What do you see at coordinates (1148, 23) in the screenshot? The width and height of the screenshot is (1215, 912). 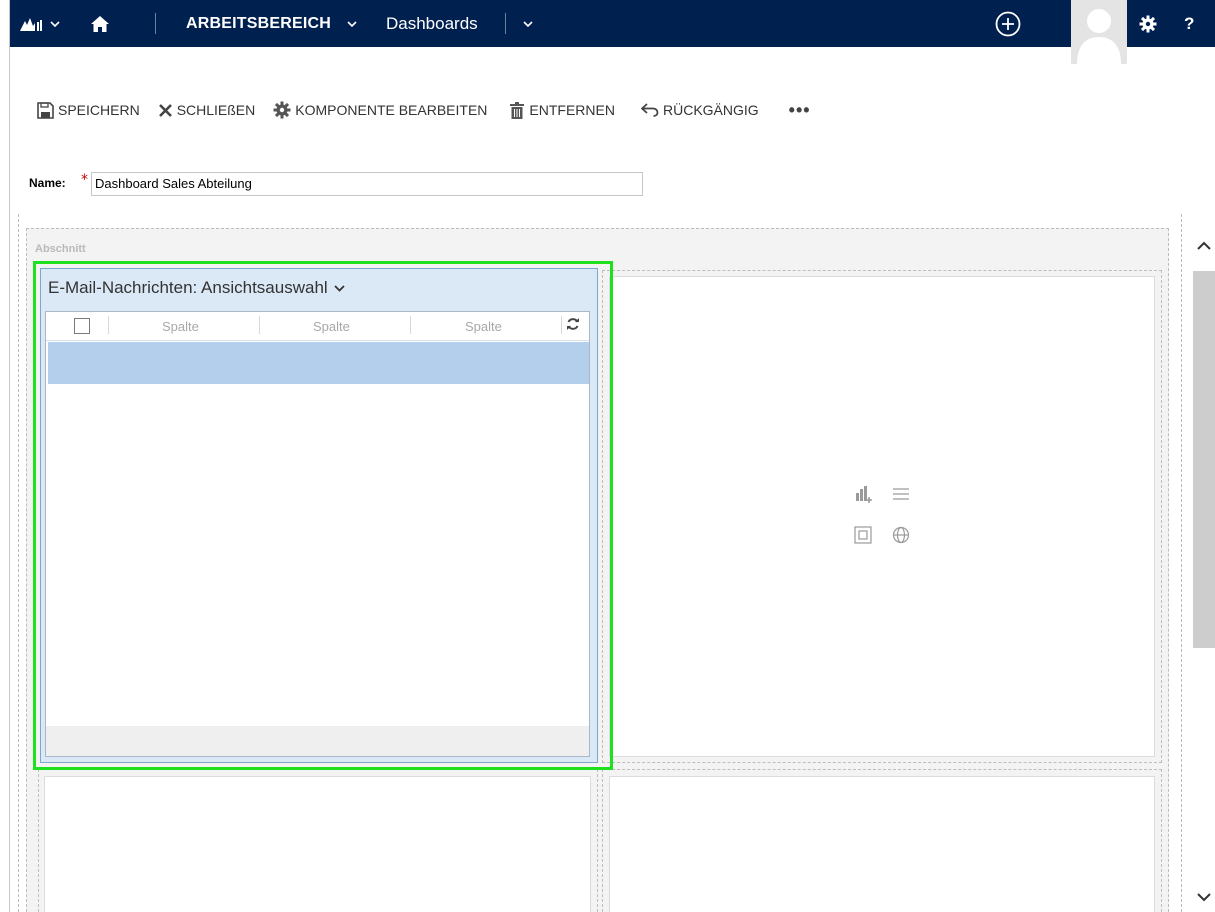 I see `settings-gear-icon` at bounding box center [1148, 23].